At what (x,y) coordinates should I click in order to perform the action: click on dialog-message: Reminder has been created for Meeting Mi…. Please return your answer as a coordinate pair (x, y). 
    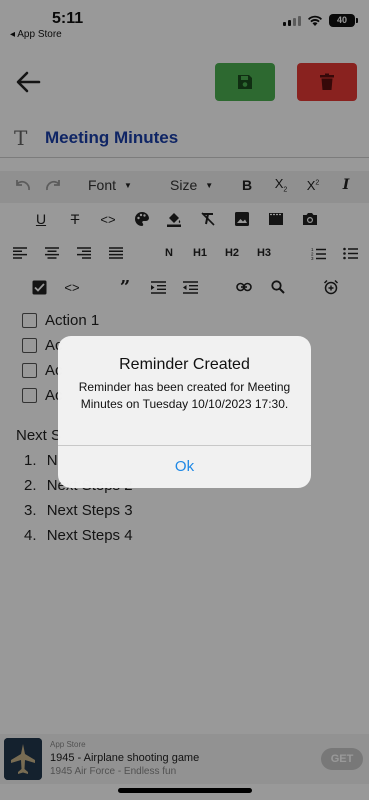
    Looking at the image, I should click on (184, 395).